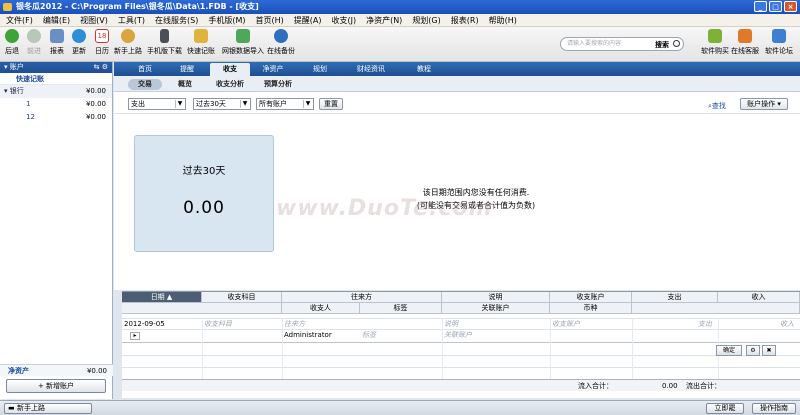 The width and height of the screenshot is (800, 415). I want to click on menu-mobile: 手机版(M), so click(226, 20).